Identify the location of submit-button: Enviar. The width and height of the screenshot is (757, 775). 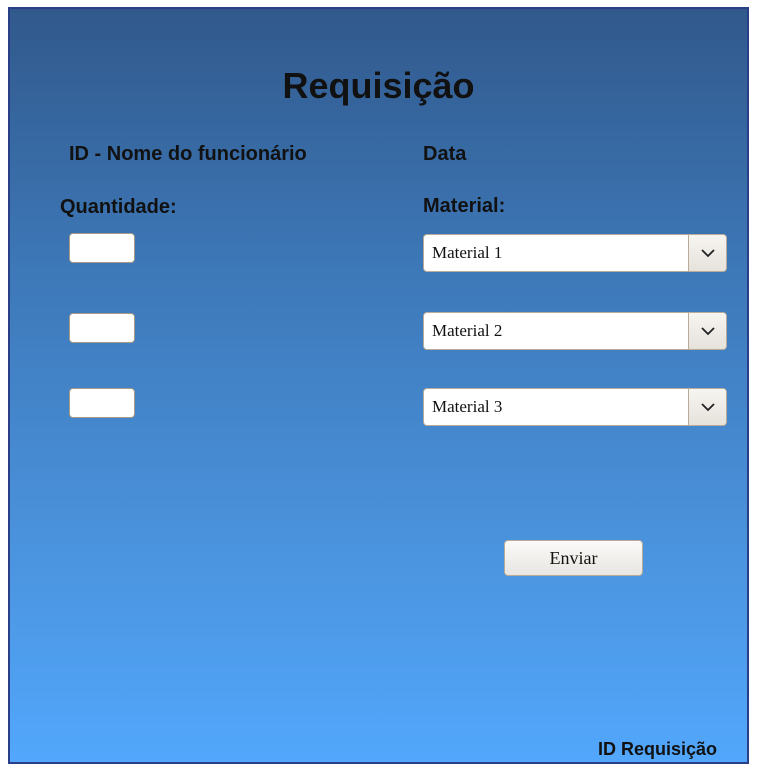
(573, 558).